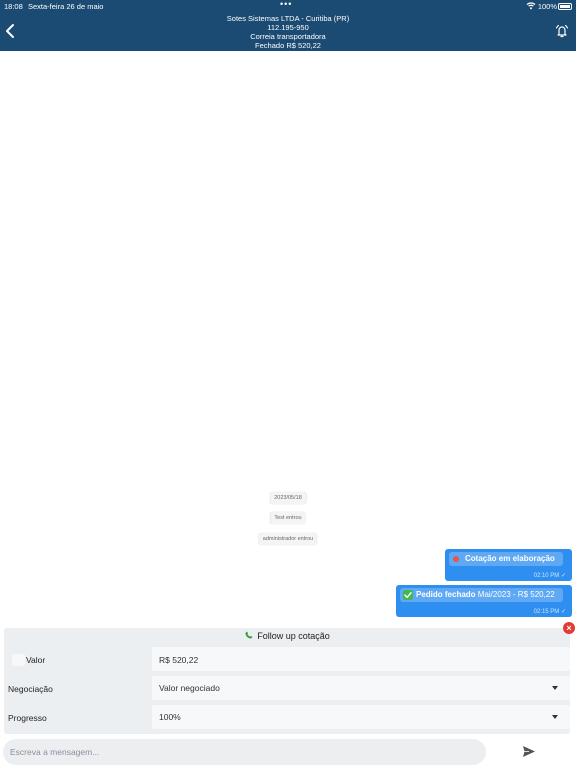 The height and width of the screenshot is (768, 576). What do you see at coordinates (562, 31) in the screenshot?
I see `bell-alert-icon` at bounding box center [562, 31].